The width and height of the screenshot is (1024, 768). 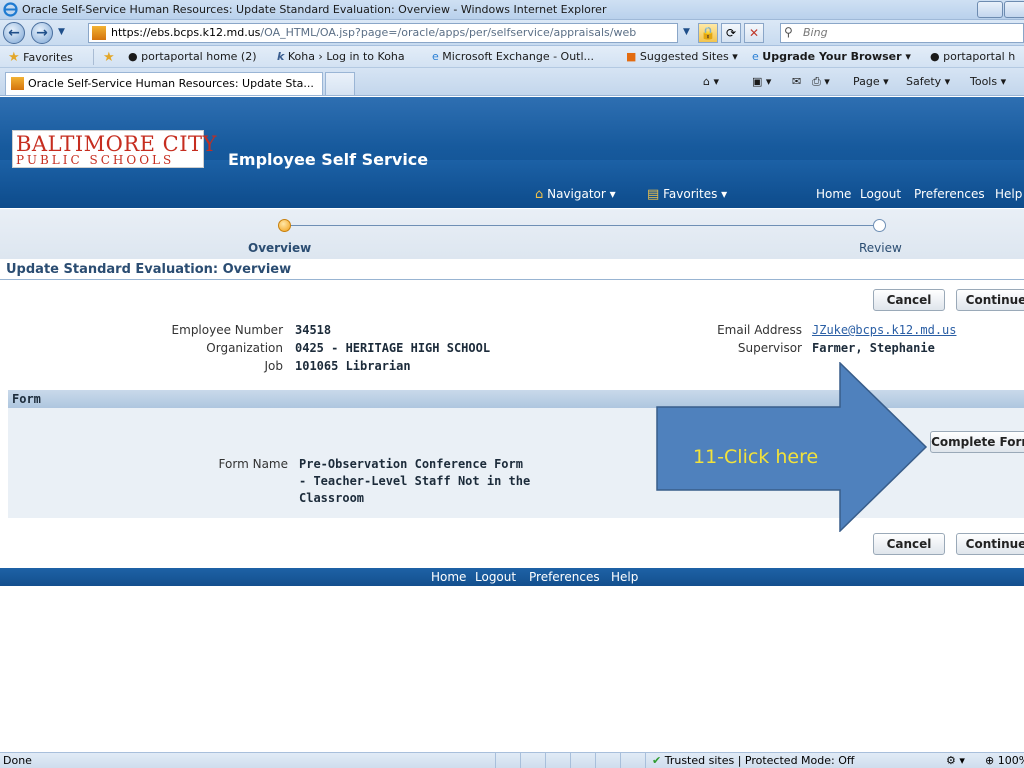 What do you see at coordinates (769, 348) in the screenshot?
I see `supervisor-label: Supervisor` at bounding box center [769, 348].